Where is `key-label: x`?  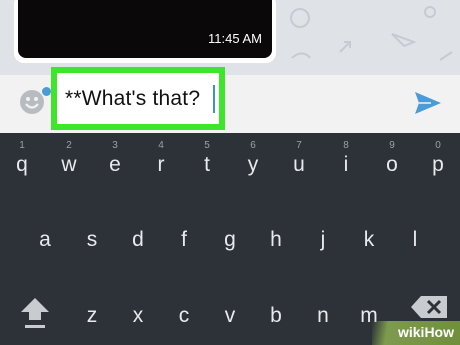 key-label: x is located at coordinates (138, 315).